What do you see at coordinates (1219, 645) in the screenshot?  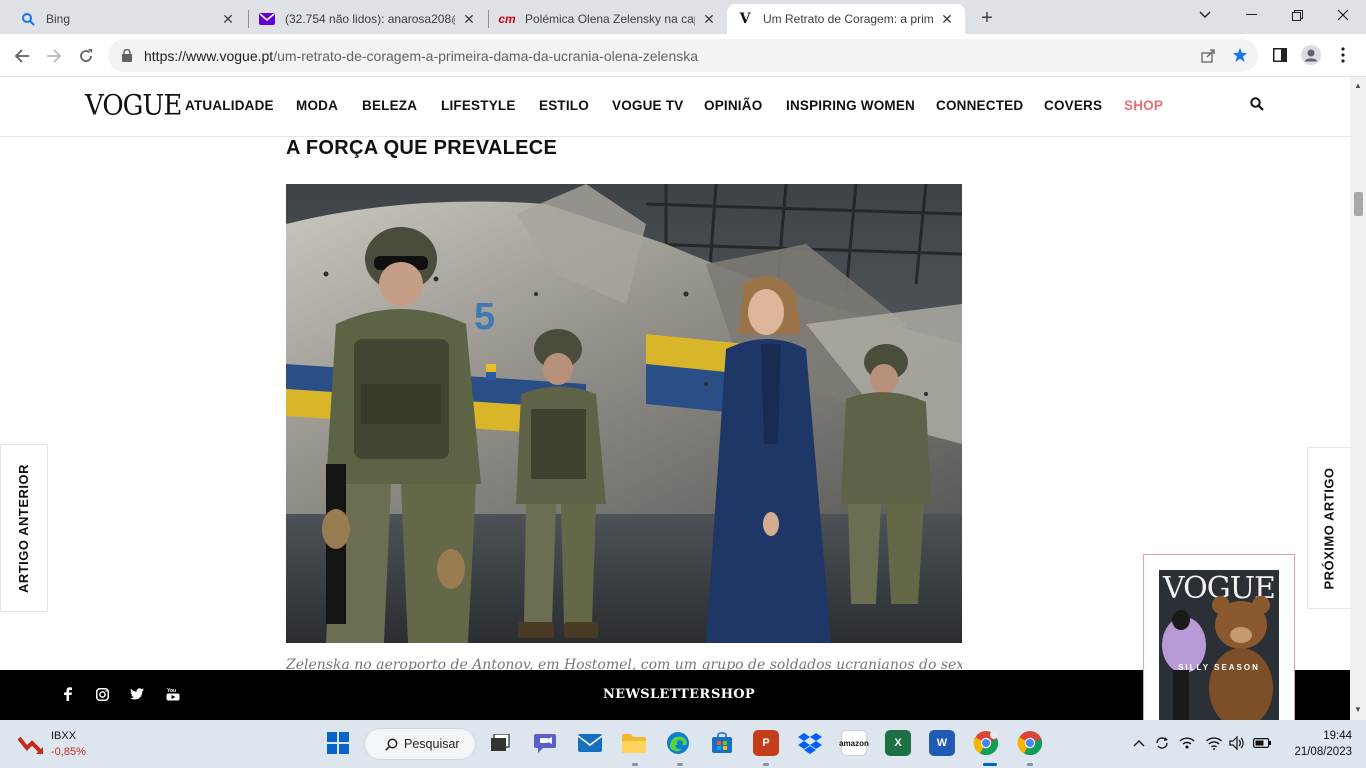 I see `cover-image: VOGUE SILLY SEASON` at bounding box center [1219, 645].